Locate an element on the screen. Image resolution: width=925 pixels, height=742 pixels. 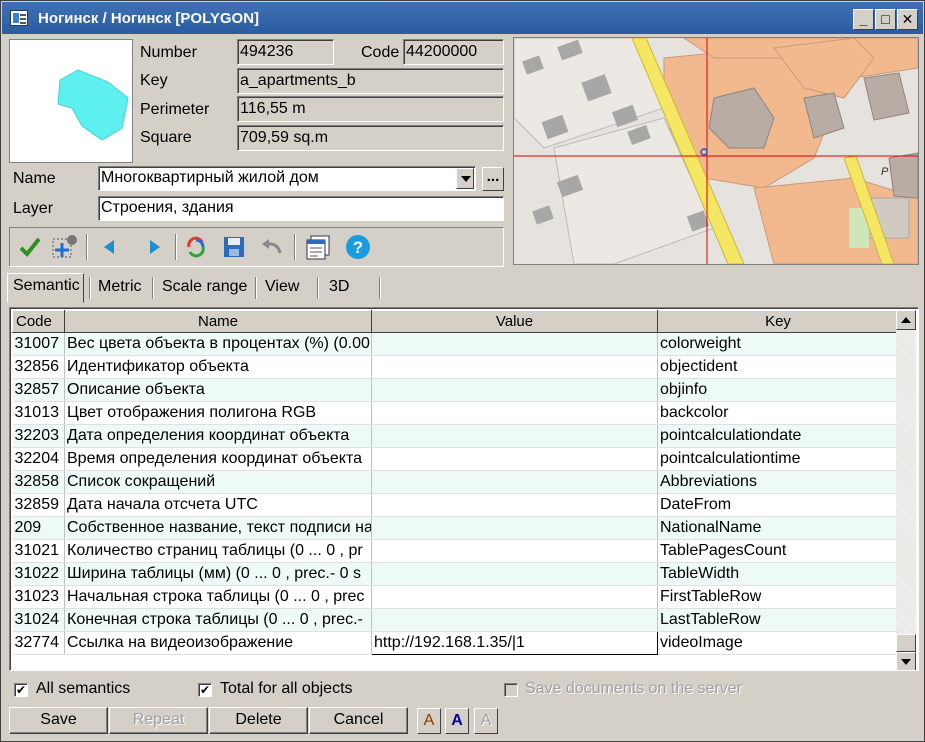
scroll-thumb is located at coordinates (906, 643).